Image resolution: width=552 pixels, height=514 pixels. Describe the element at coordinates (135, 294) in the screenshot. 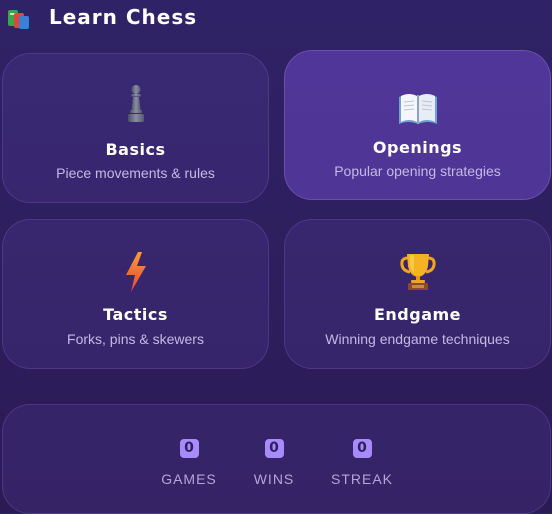

I see `card-tactics: Tactics Forks, pins & skewers` at that location.